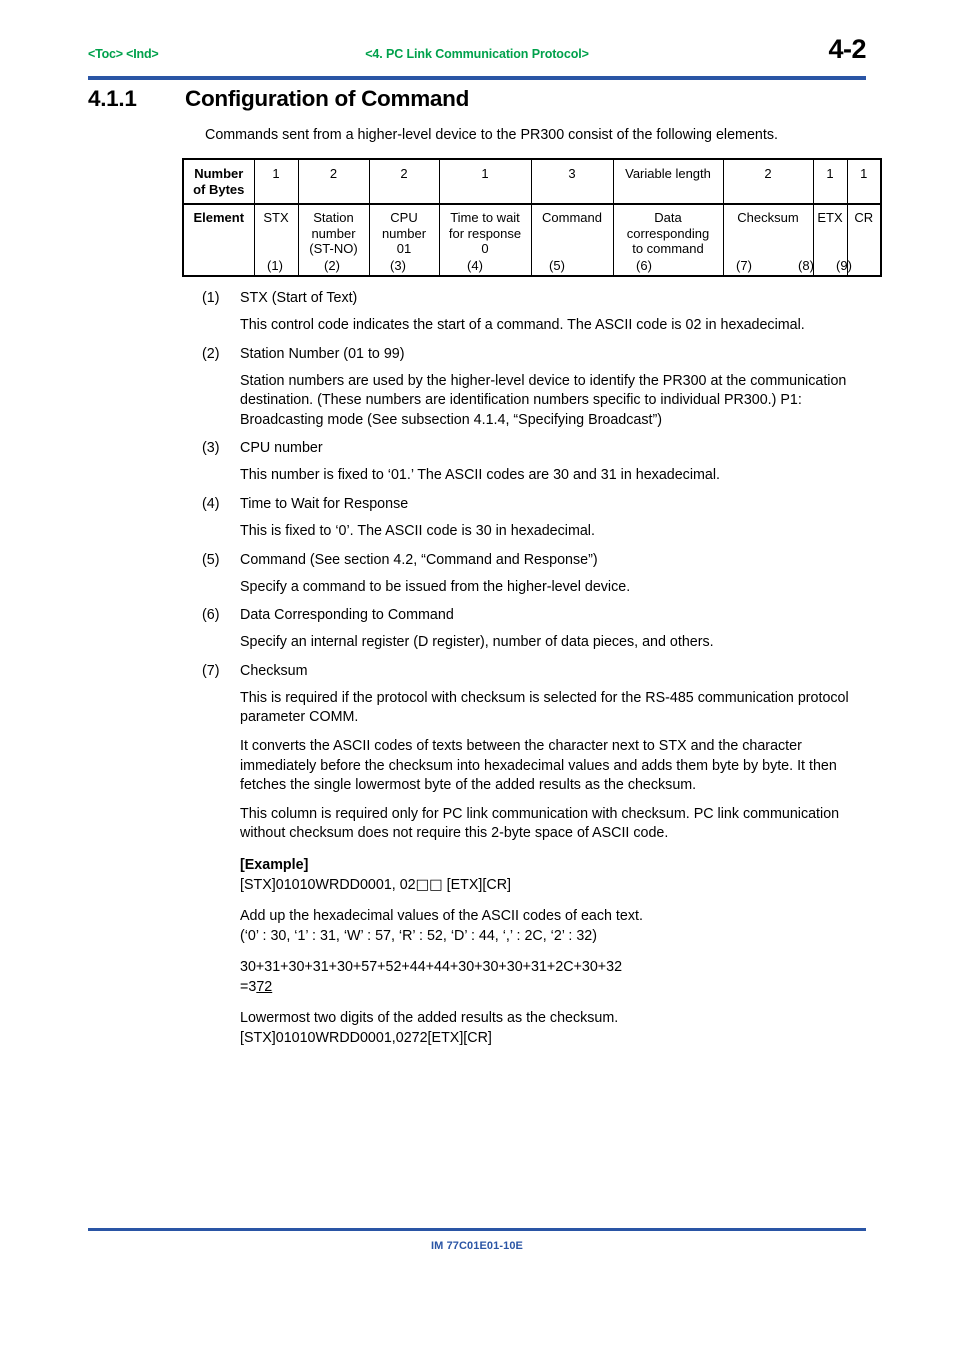 Image resolution: width=954 pixels, height=1351 pixels. I want to click on item-1-title: STX (Start of Text), so click(299, 298).